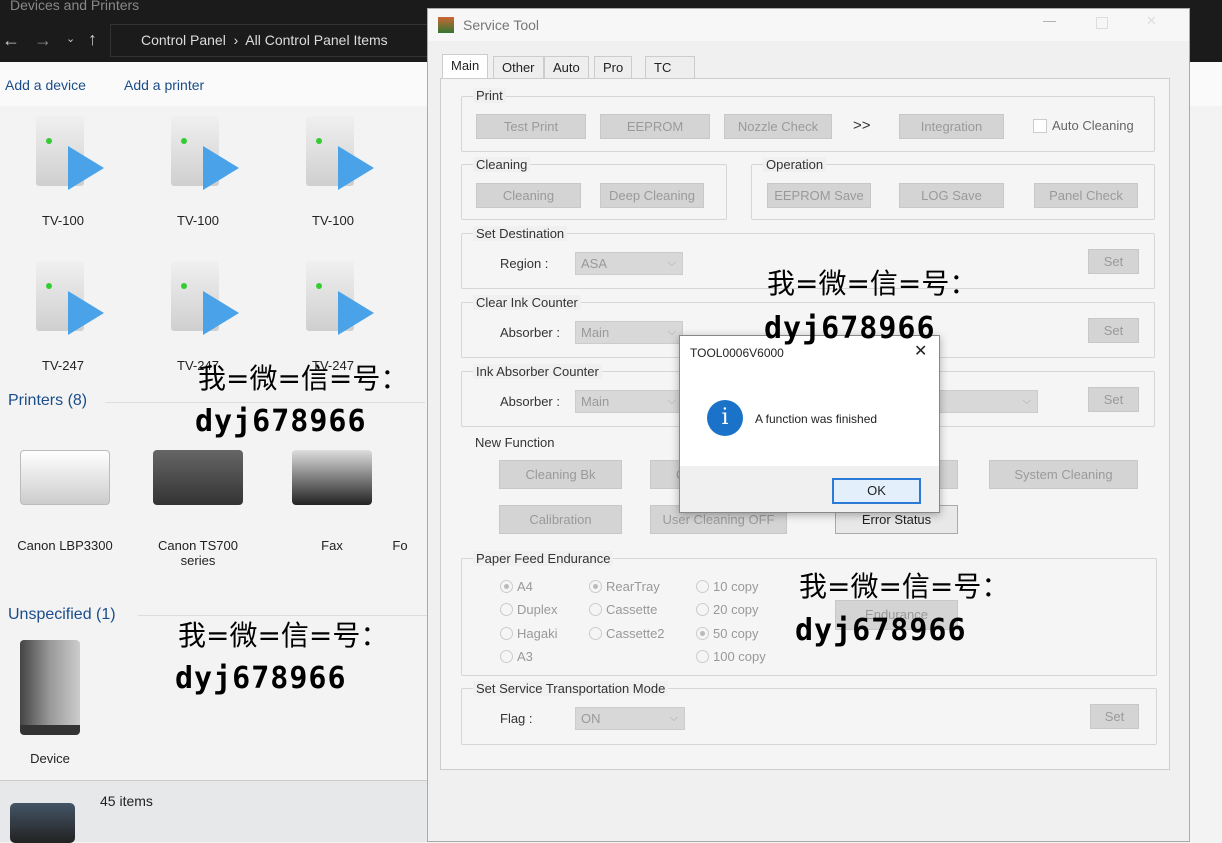  What do you see at coordinates (333, 168) in the screenshot?
I see `device-tv100-3: TV-100` at bounding box center [333, 168].